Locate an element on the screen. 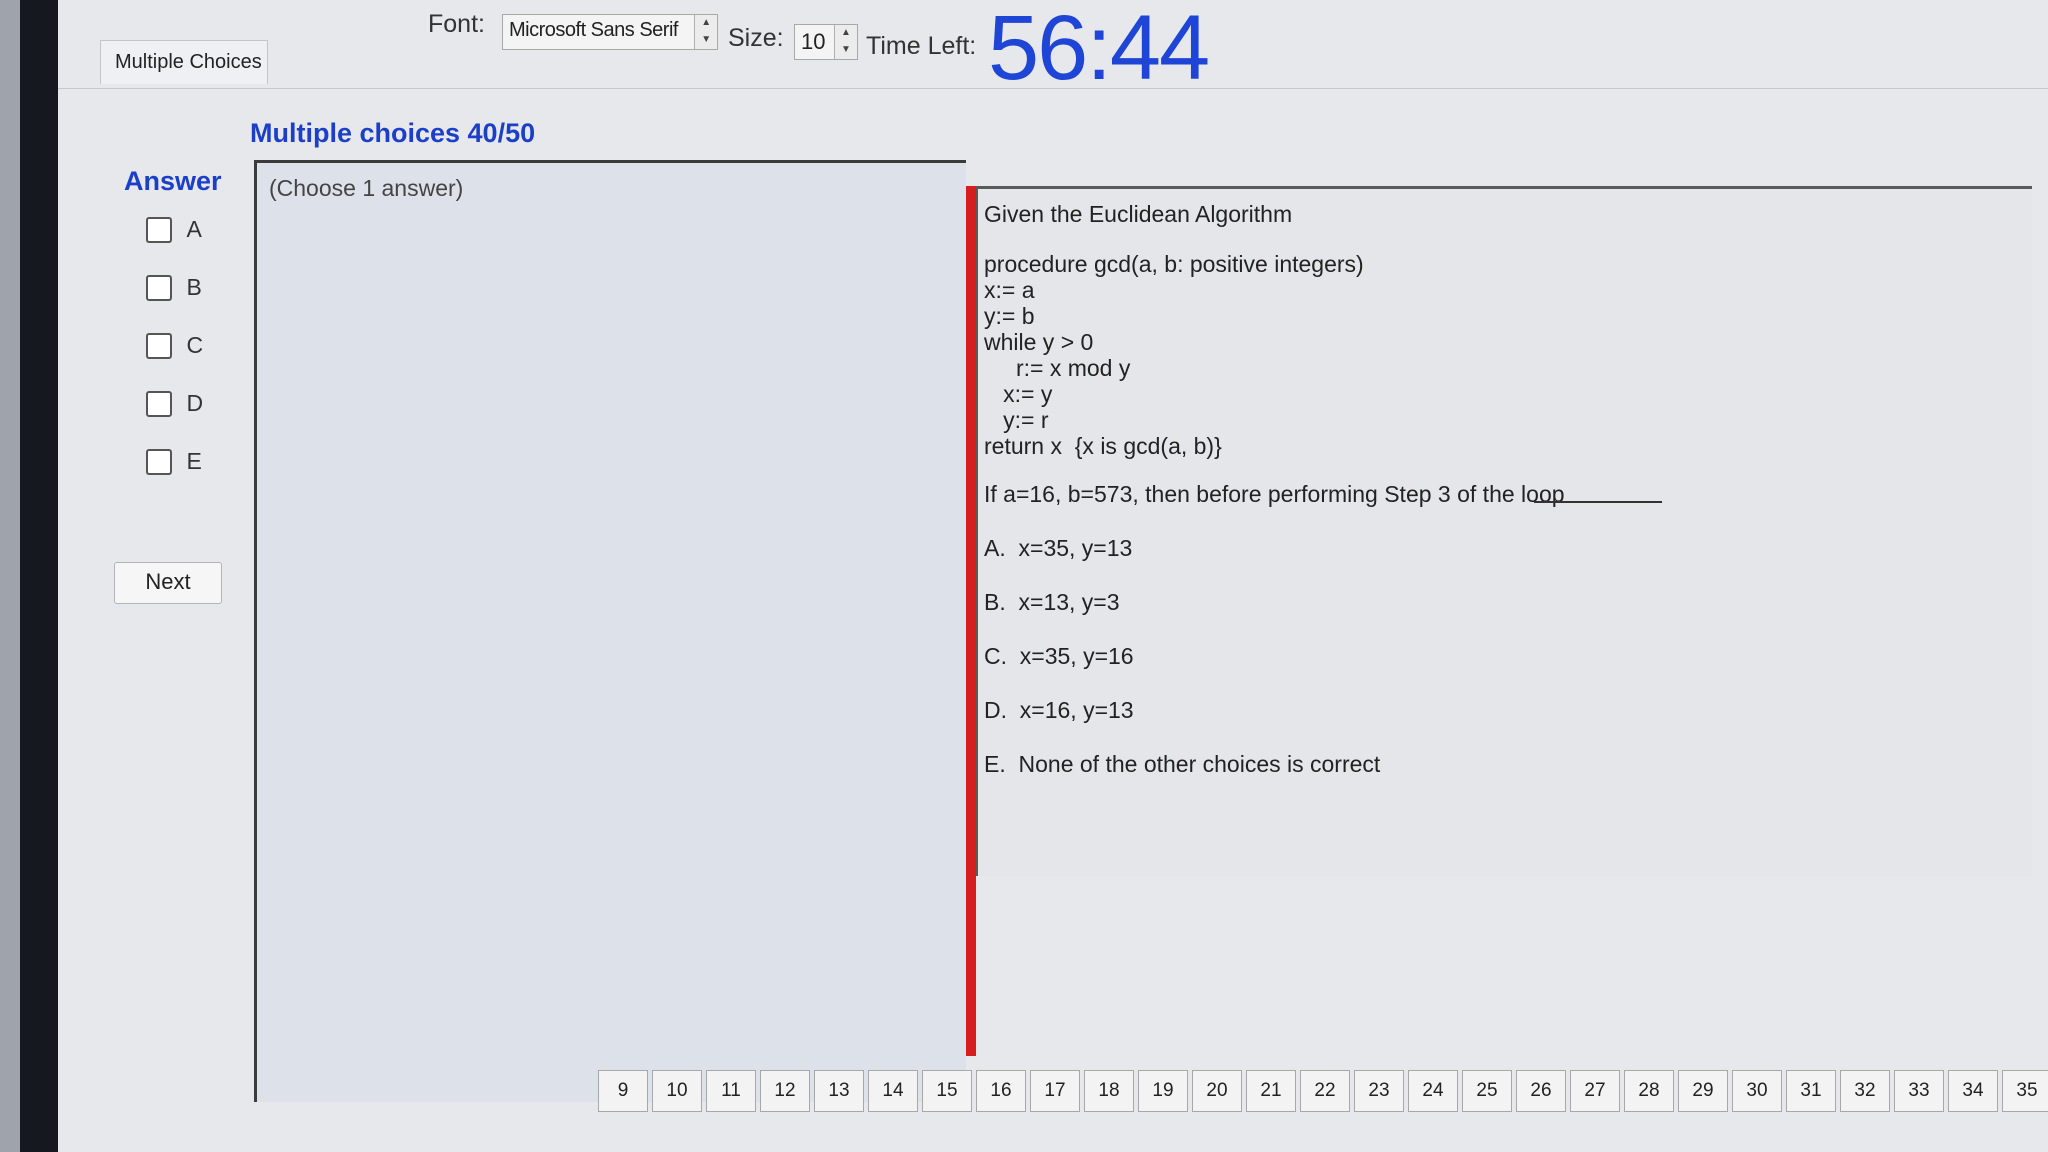 The width and height of the screenshot is (2048, 1152). question-intro: Given the Euclidean Algorithm is located at coordinates (1138, 214).